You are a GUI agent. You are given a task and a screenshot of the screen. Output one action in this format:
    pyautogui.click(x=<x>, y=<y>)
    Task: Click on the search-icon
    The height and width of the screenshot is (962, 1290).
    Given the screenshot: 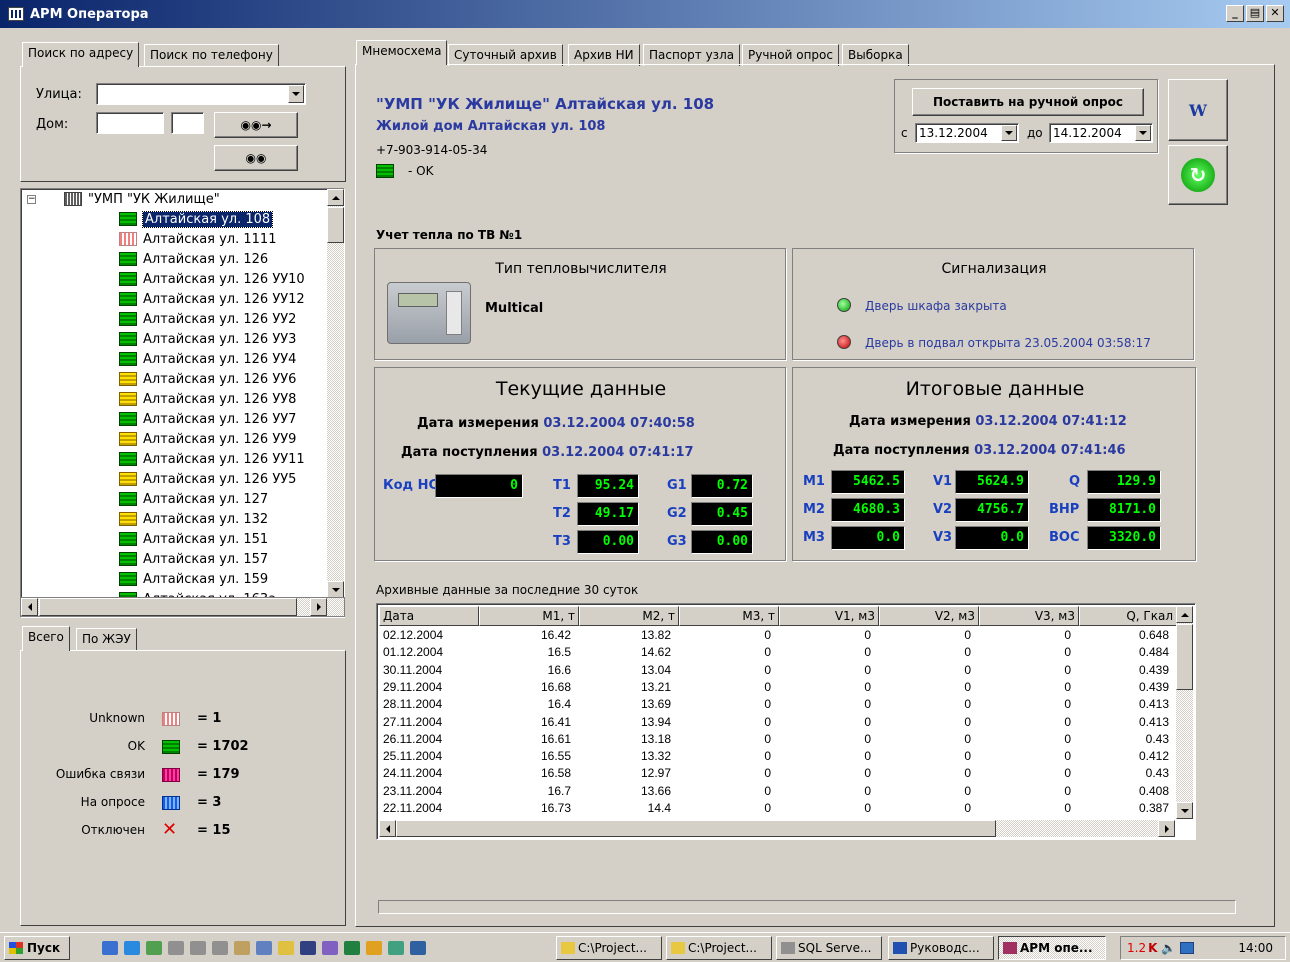 What is the action you would take?
    pyautogui.click(x=264, y=948)
    